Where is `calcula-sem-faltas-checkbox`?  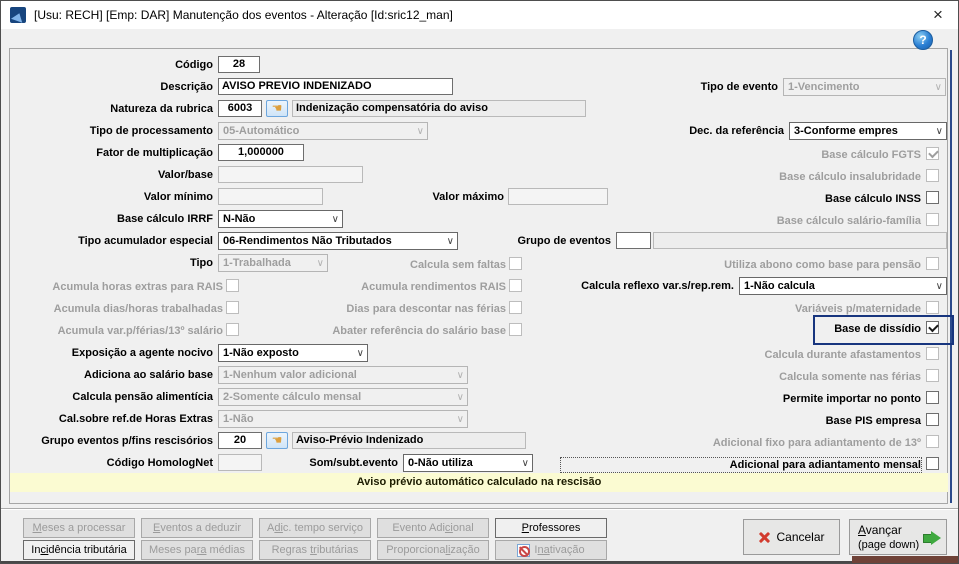 calcula-sem-faltas-checkbox is located at coordinates (515, 263).